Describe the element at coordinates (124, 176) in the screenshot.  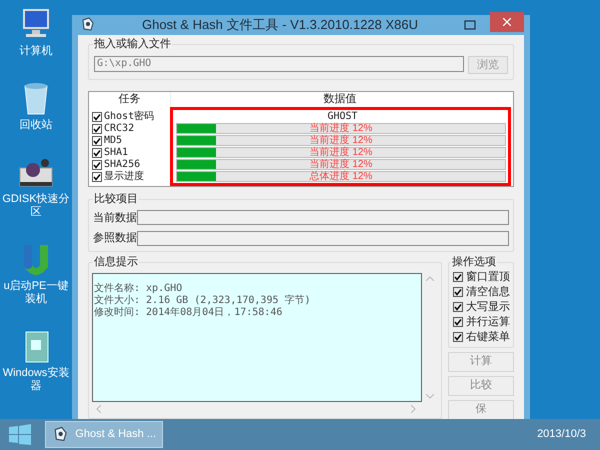
I see `task-label: 显示进度` at that location.